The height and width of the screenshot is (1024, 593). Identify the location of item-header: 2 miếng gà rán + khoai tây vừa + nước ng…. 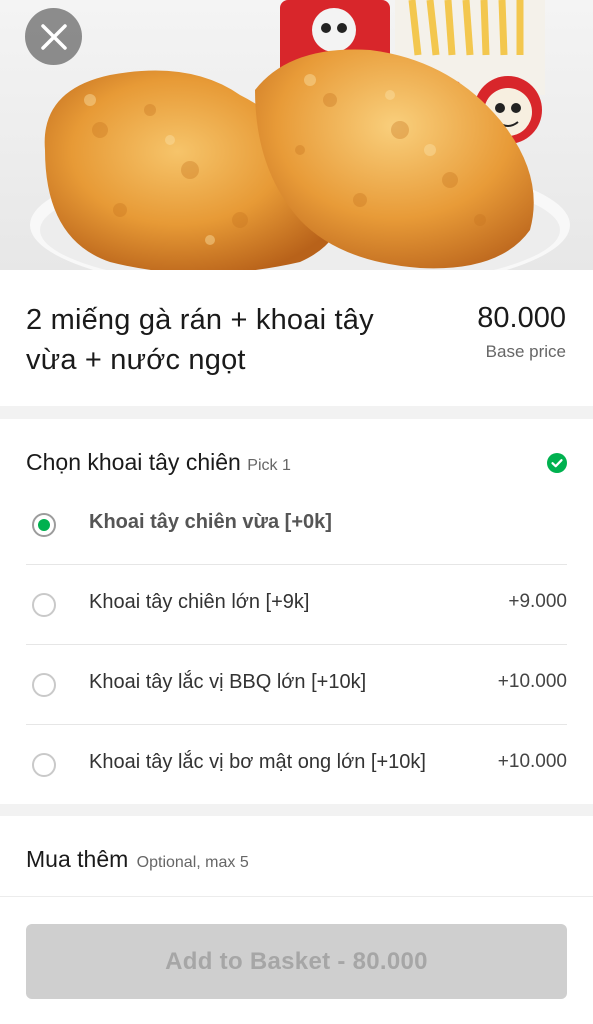
(296, 338).